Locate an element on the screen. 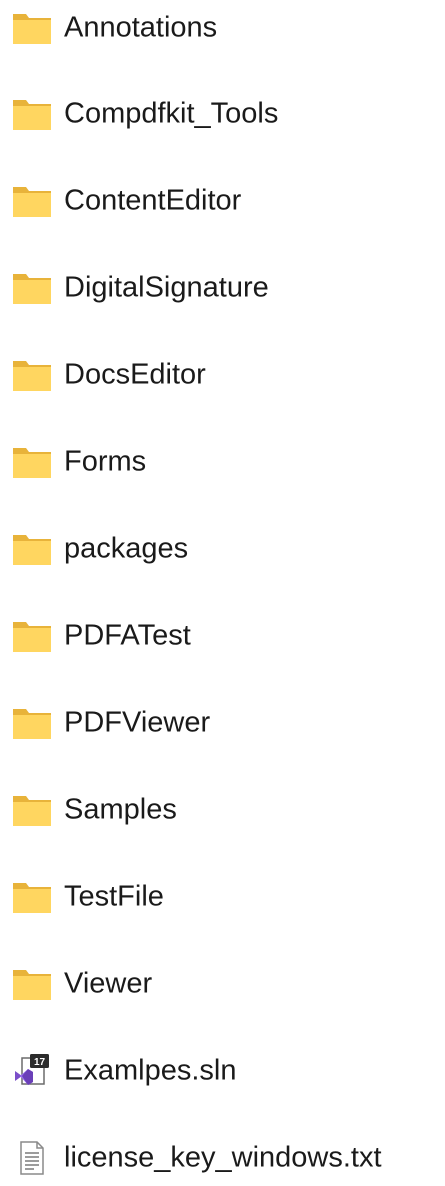  folder-item-testfile: TestFile is located at coordinates (222, 897).